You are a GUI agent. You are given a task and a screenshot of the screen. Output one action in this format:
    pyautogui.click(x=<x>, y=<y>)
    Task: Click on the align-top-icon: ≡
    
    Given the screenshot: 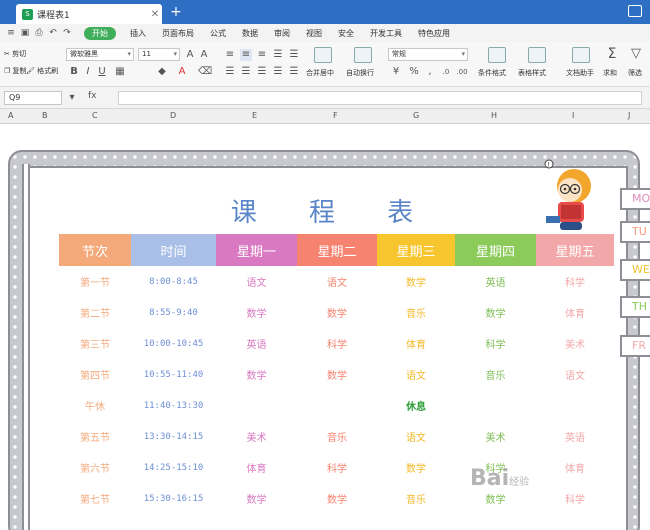 What is the action you would take?
    pyautogui.click(x=230, y=55)
    